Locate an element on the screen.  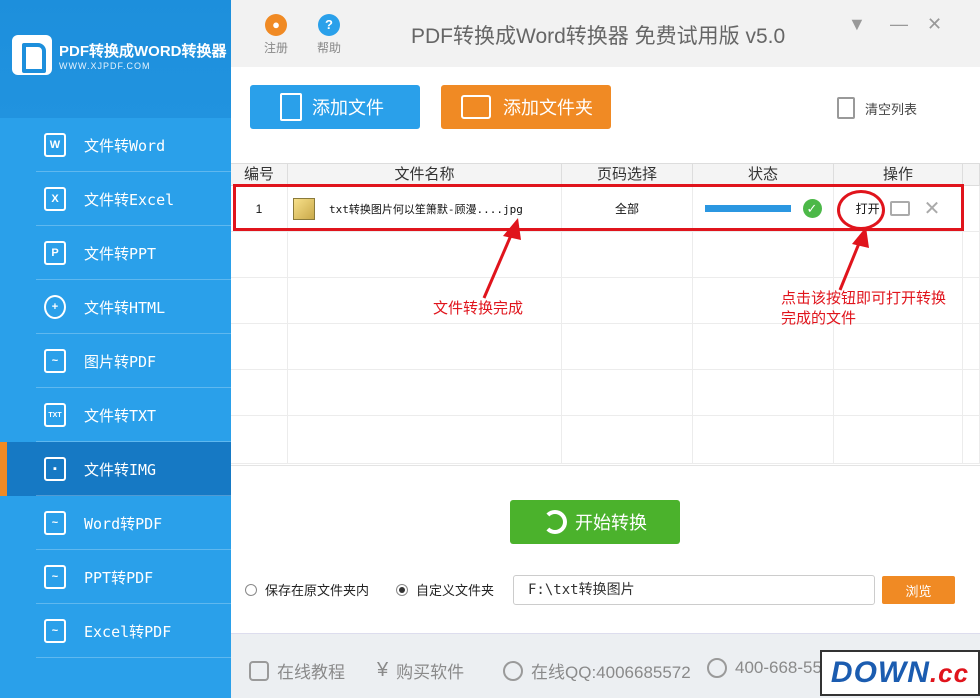
option-custom-folder: 自定义文件夹 is located at coordinates (445, 589).